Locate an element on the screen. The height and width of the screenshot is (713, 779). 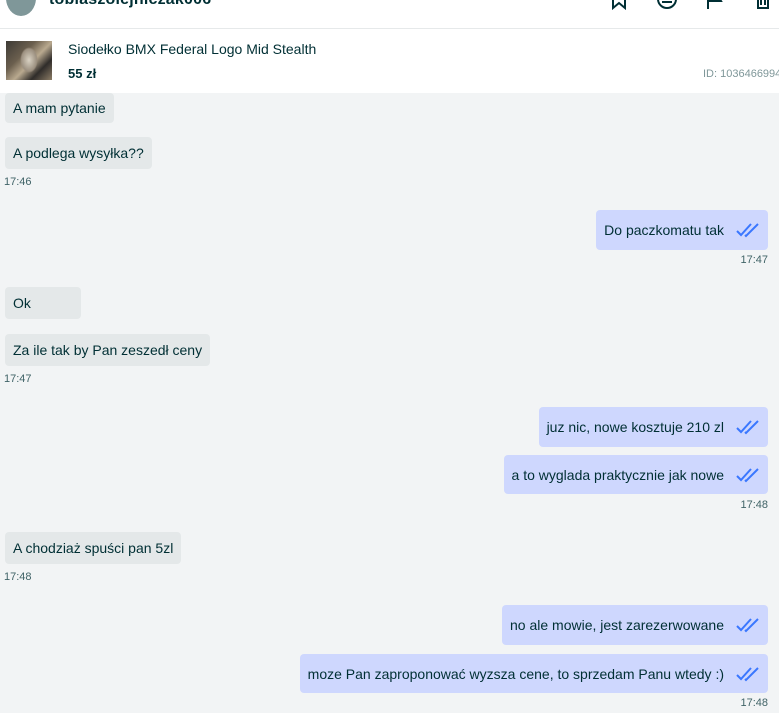
outgoing-message: a to wyglada praktycznie jak nowe is located at coordinates (635, 474).